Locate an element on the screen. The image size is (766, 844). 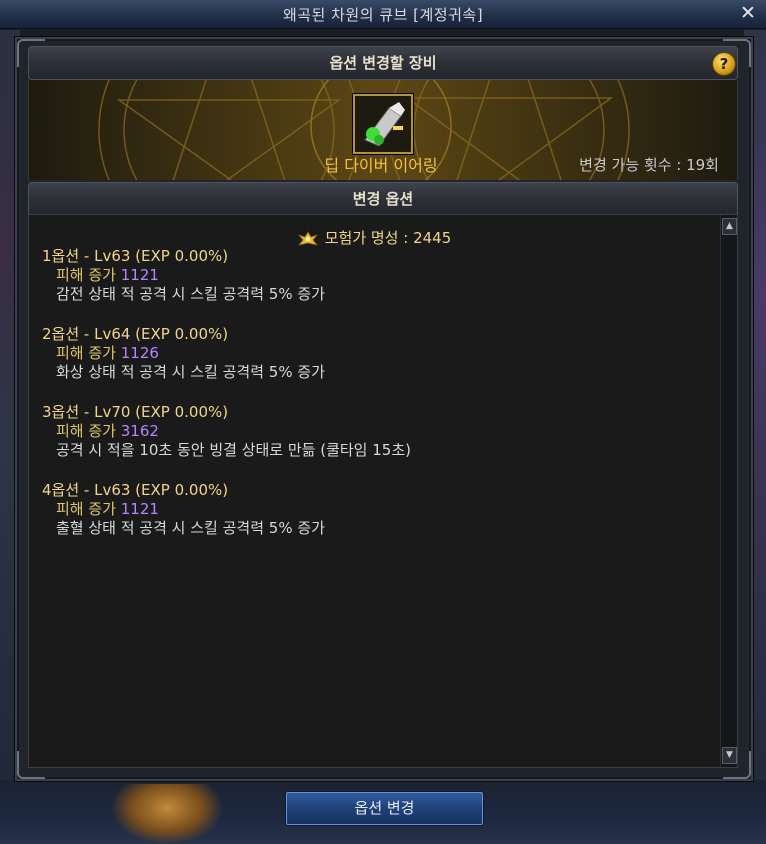
window-title: 왜곡된 차원의 큐브 [계정귀속] is located at coordinates (383, 15).